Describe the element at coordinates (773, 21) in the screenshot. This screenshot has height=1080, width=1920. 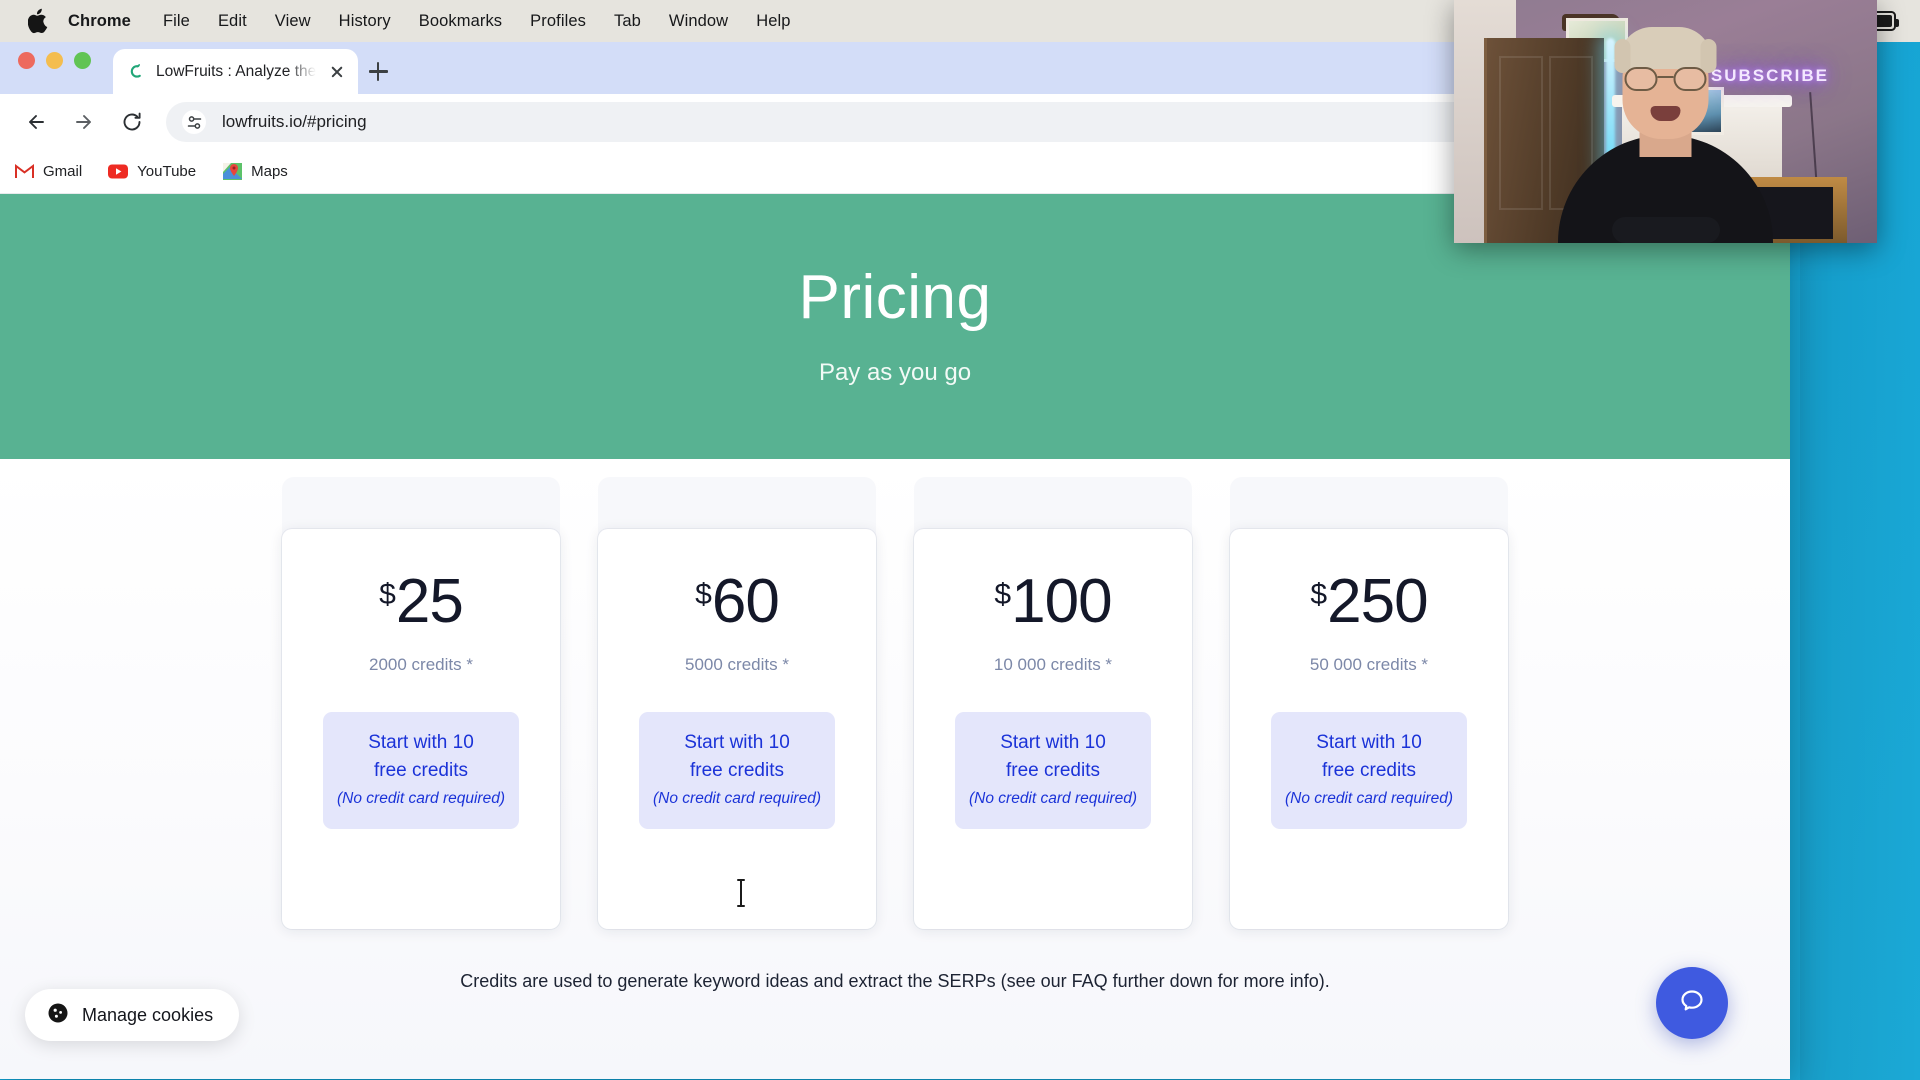
I see `menu-item-help: Help` at that location.